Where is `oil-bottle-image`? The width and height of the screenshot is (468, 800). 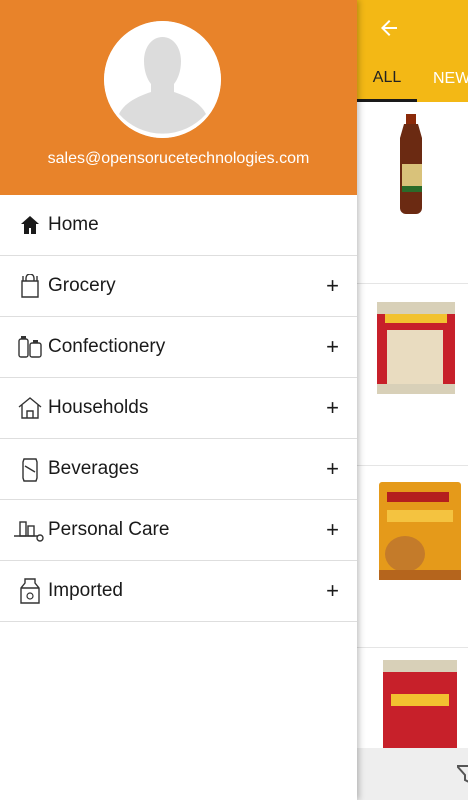 oil-bottle-image is located at coordinates (411, 164).